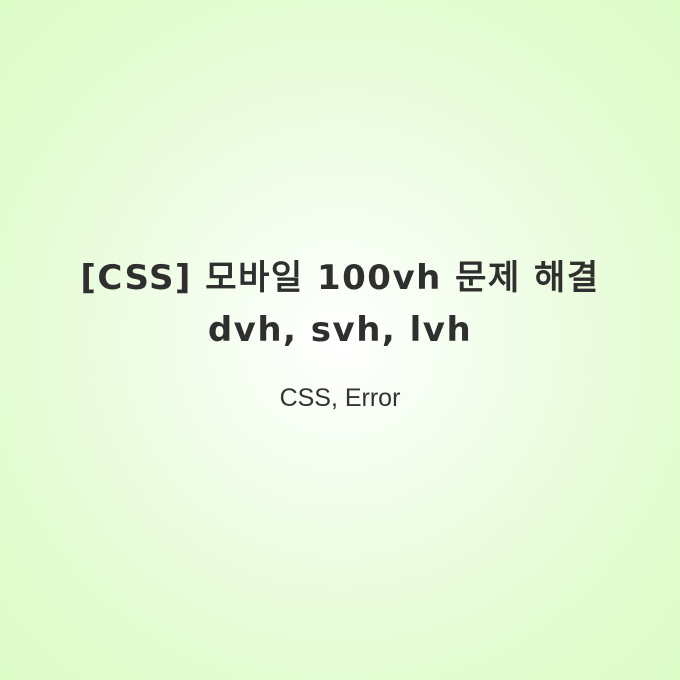  Describe the element at coordinates (340, 398) in the screenshot. I see `post-categories: CSS, Error` at that location.